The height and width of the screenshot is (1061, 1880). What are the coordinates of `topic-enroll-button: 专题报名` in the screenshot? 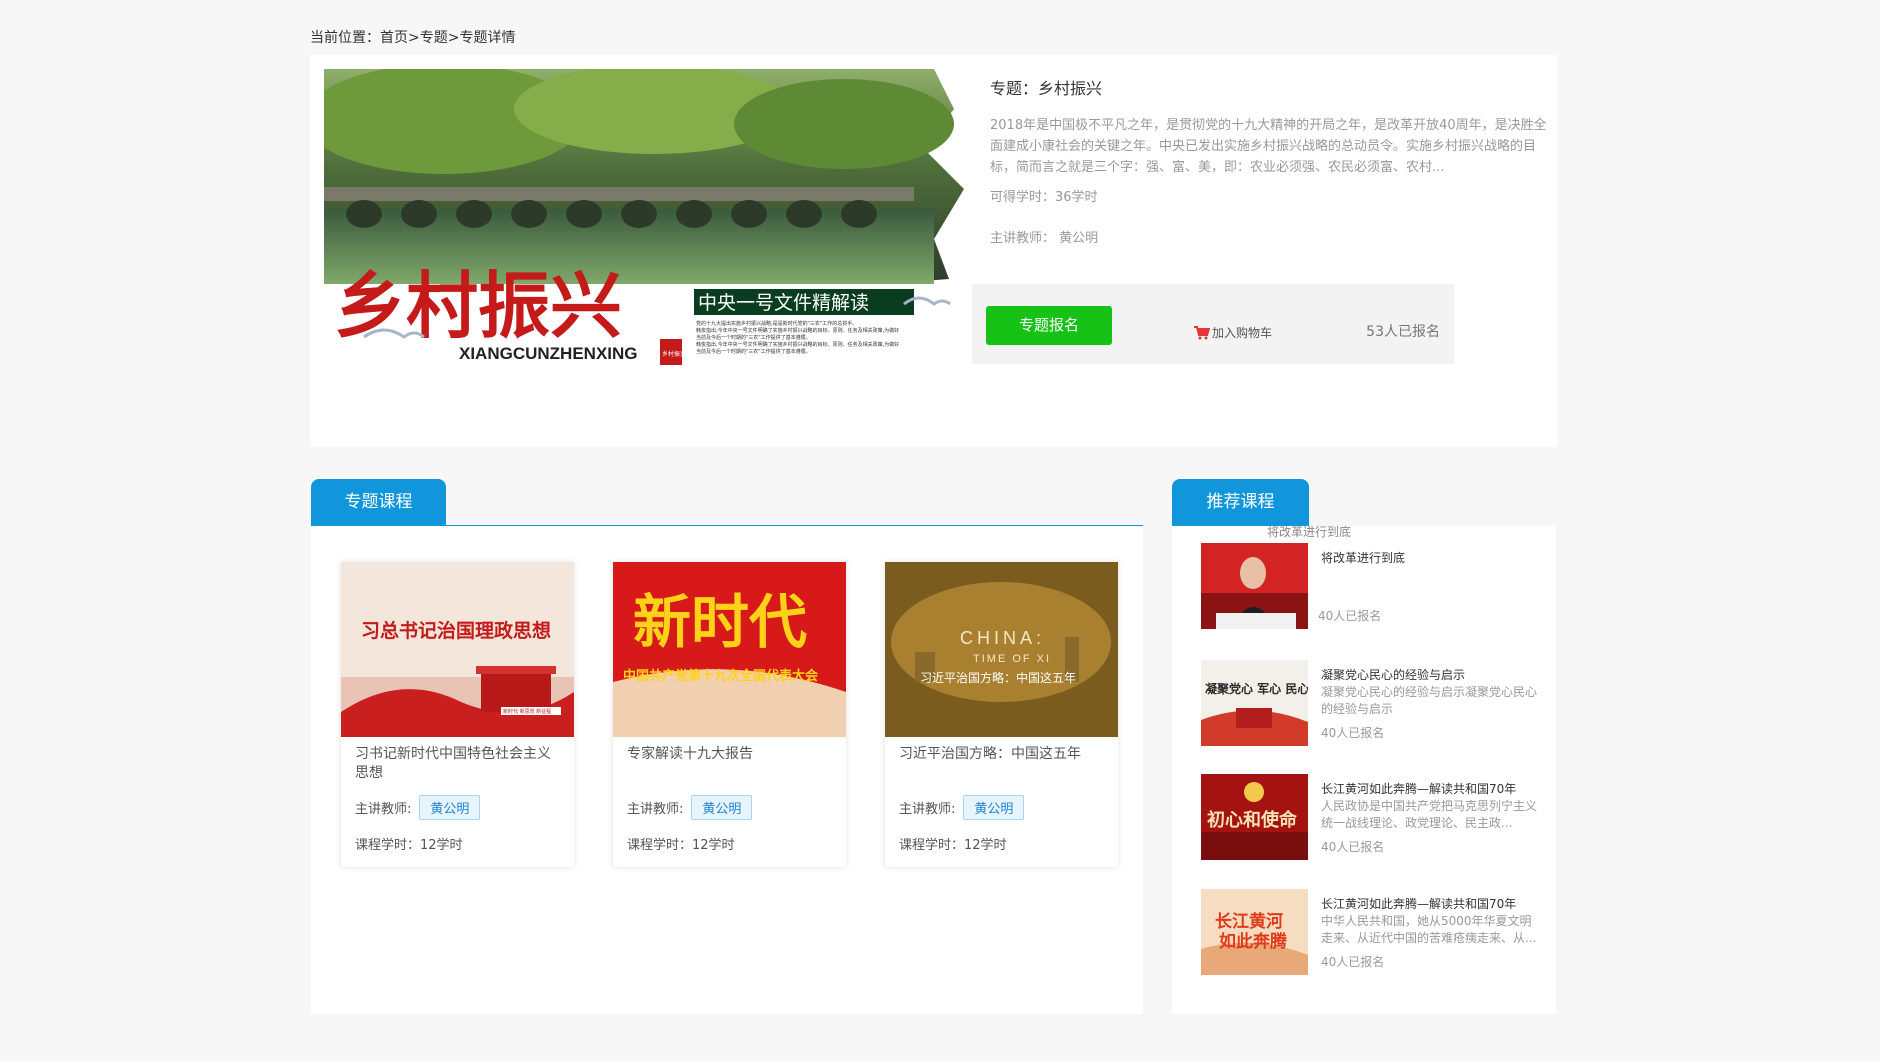 It's located at (1049, 325).